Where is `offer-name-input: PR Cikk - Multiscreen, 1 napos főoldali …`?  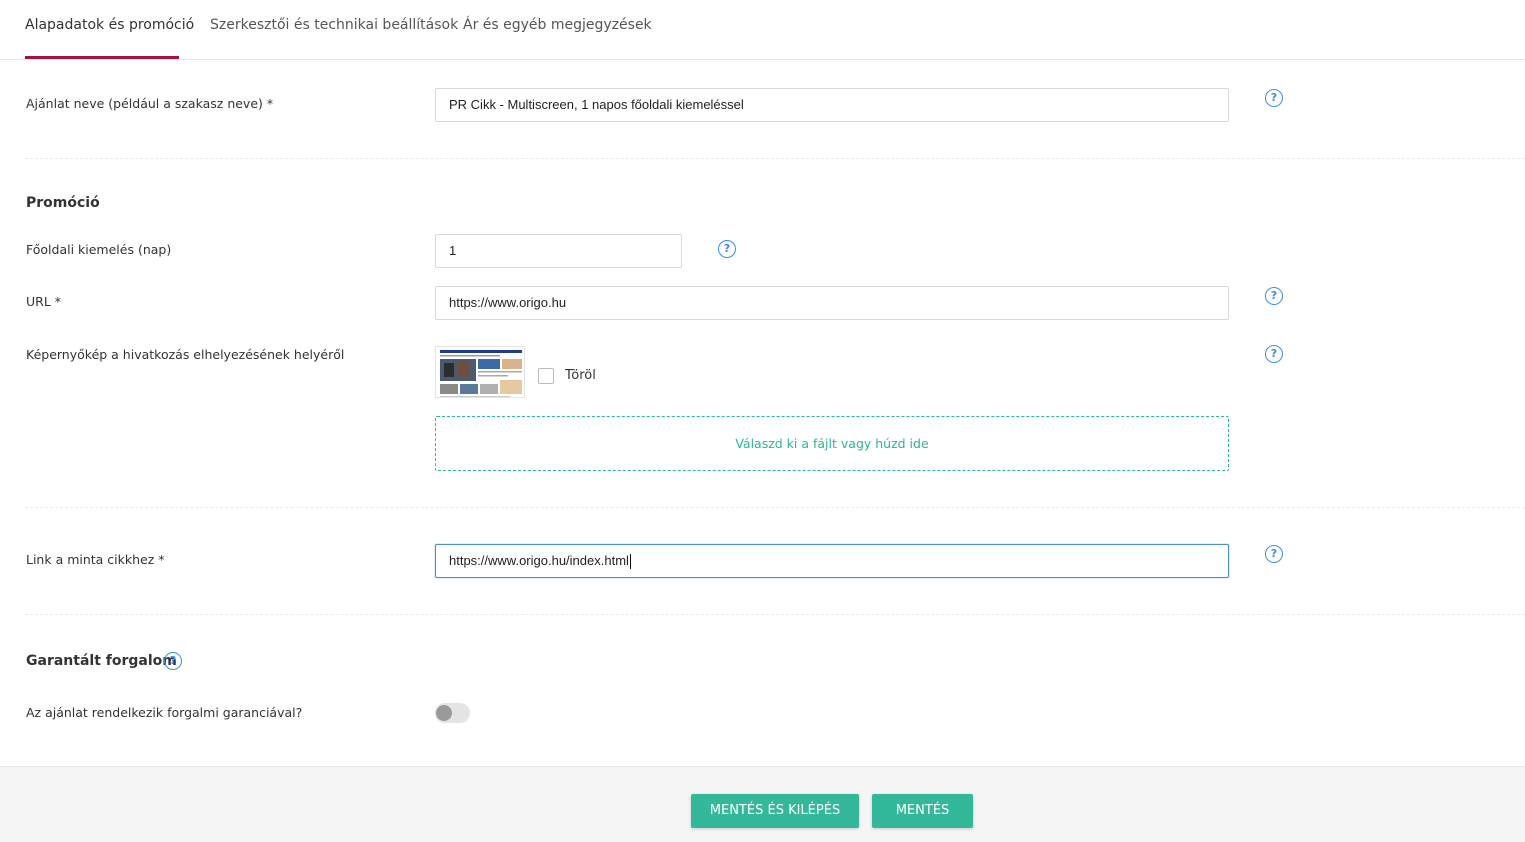
offer-name-input: PR Cikk - Multiscreen, 1 napos főoldali … is located at coordinates (832, 105).